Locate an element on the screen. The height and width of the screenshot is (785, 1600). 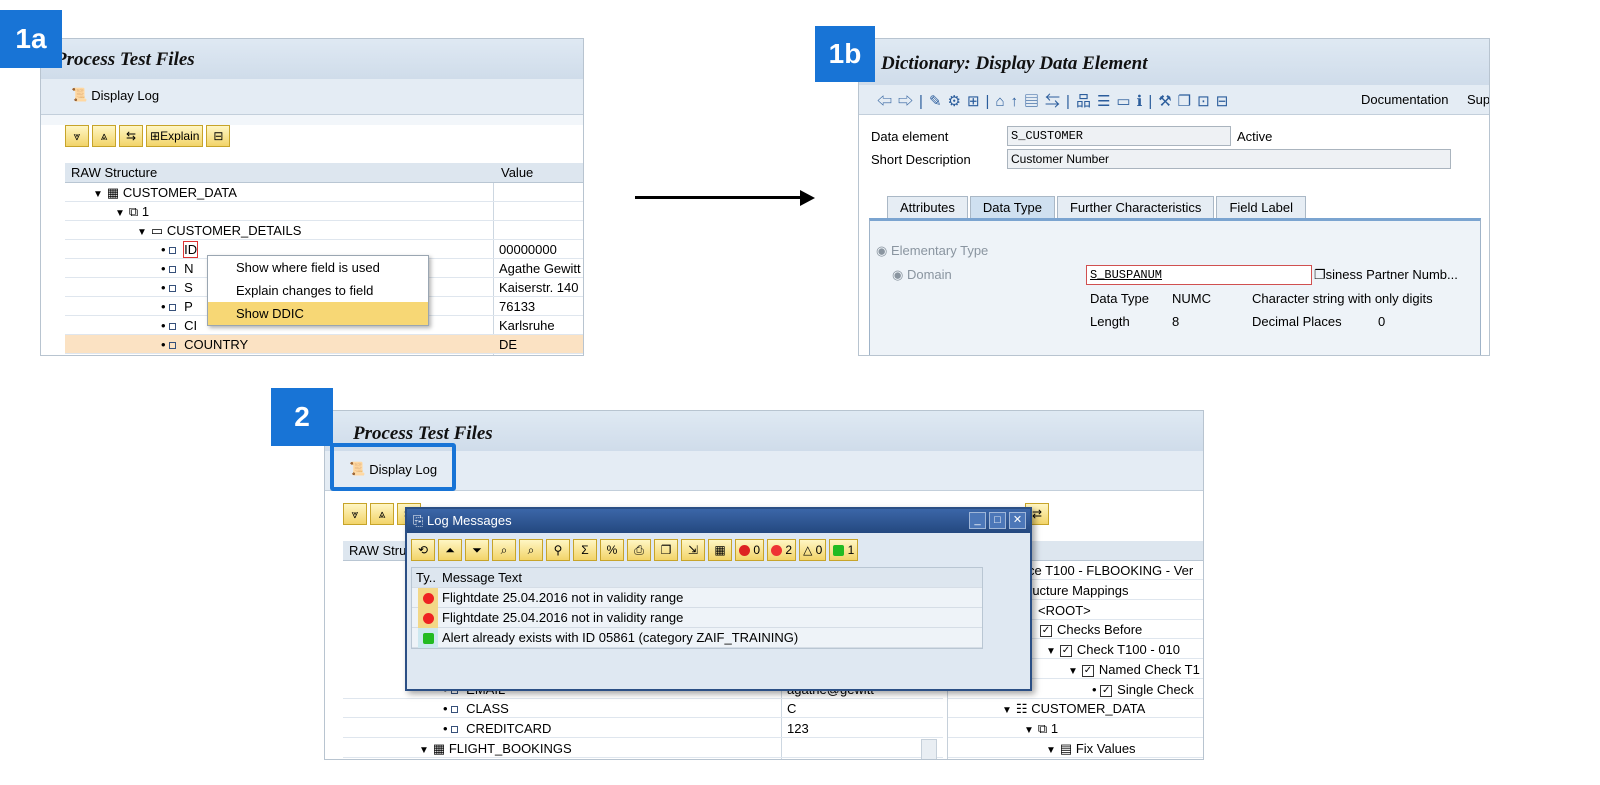
pin-icon: ↑ is located at coordinates (1018, 101).